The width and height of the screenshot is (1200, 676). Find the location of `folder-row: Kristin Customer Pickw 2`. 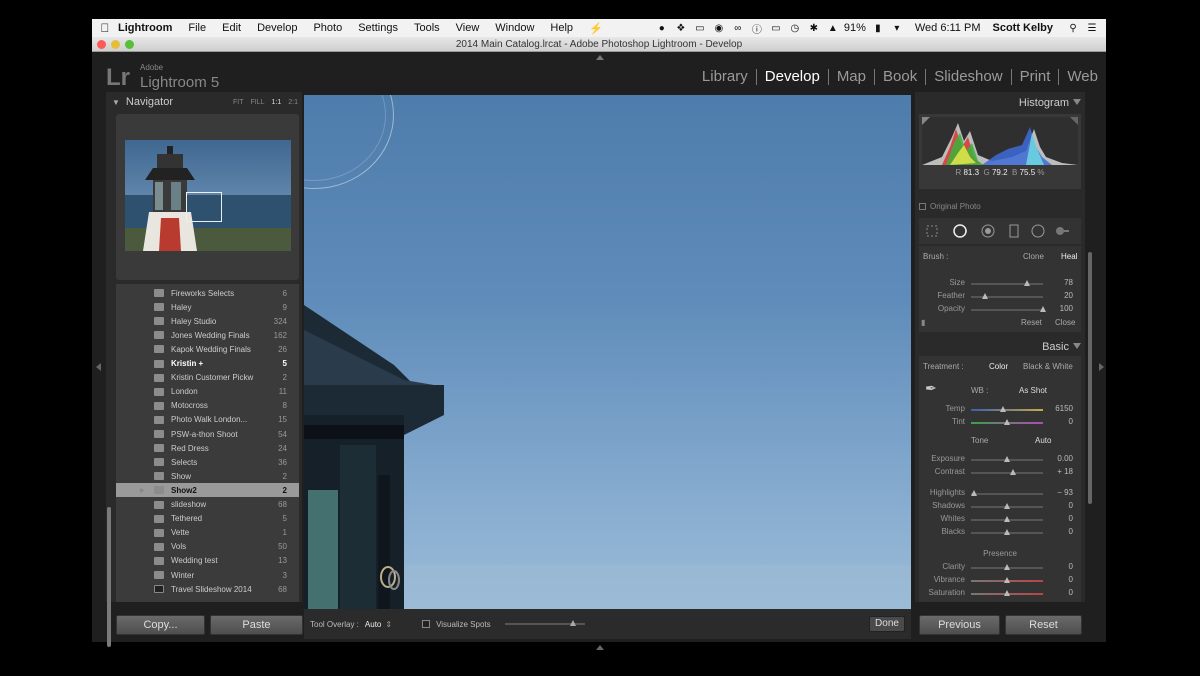

folder-row: Kristin Customer Pickw 2 is located at coordinates (207, 378).